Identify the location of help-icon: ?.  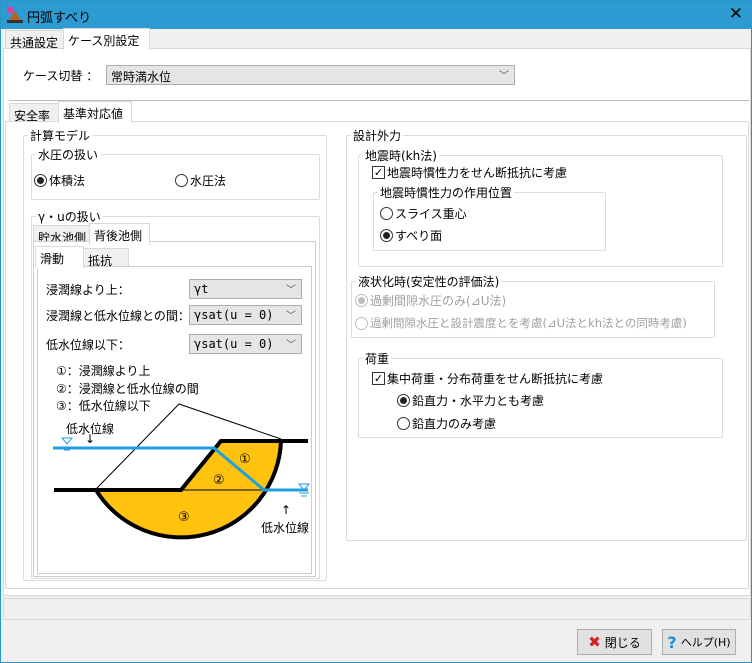
(672, 642).